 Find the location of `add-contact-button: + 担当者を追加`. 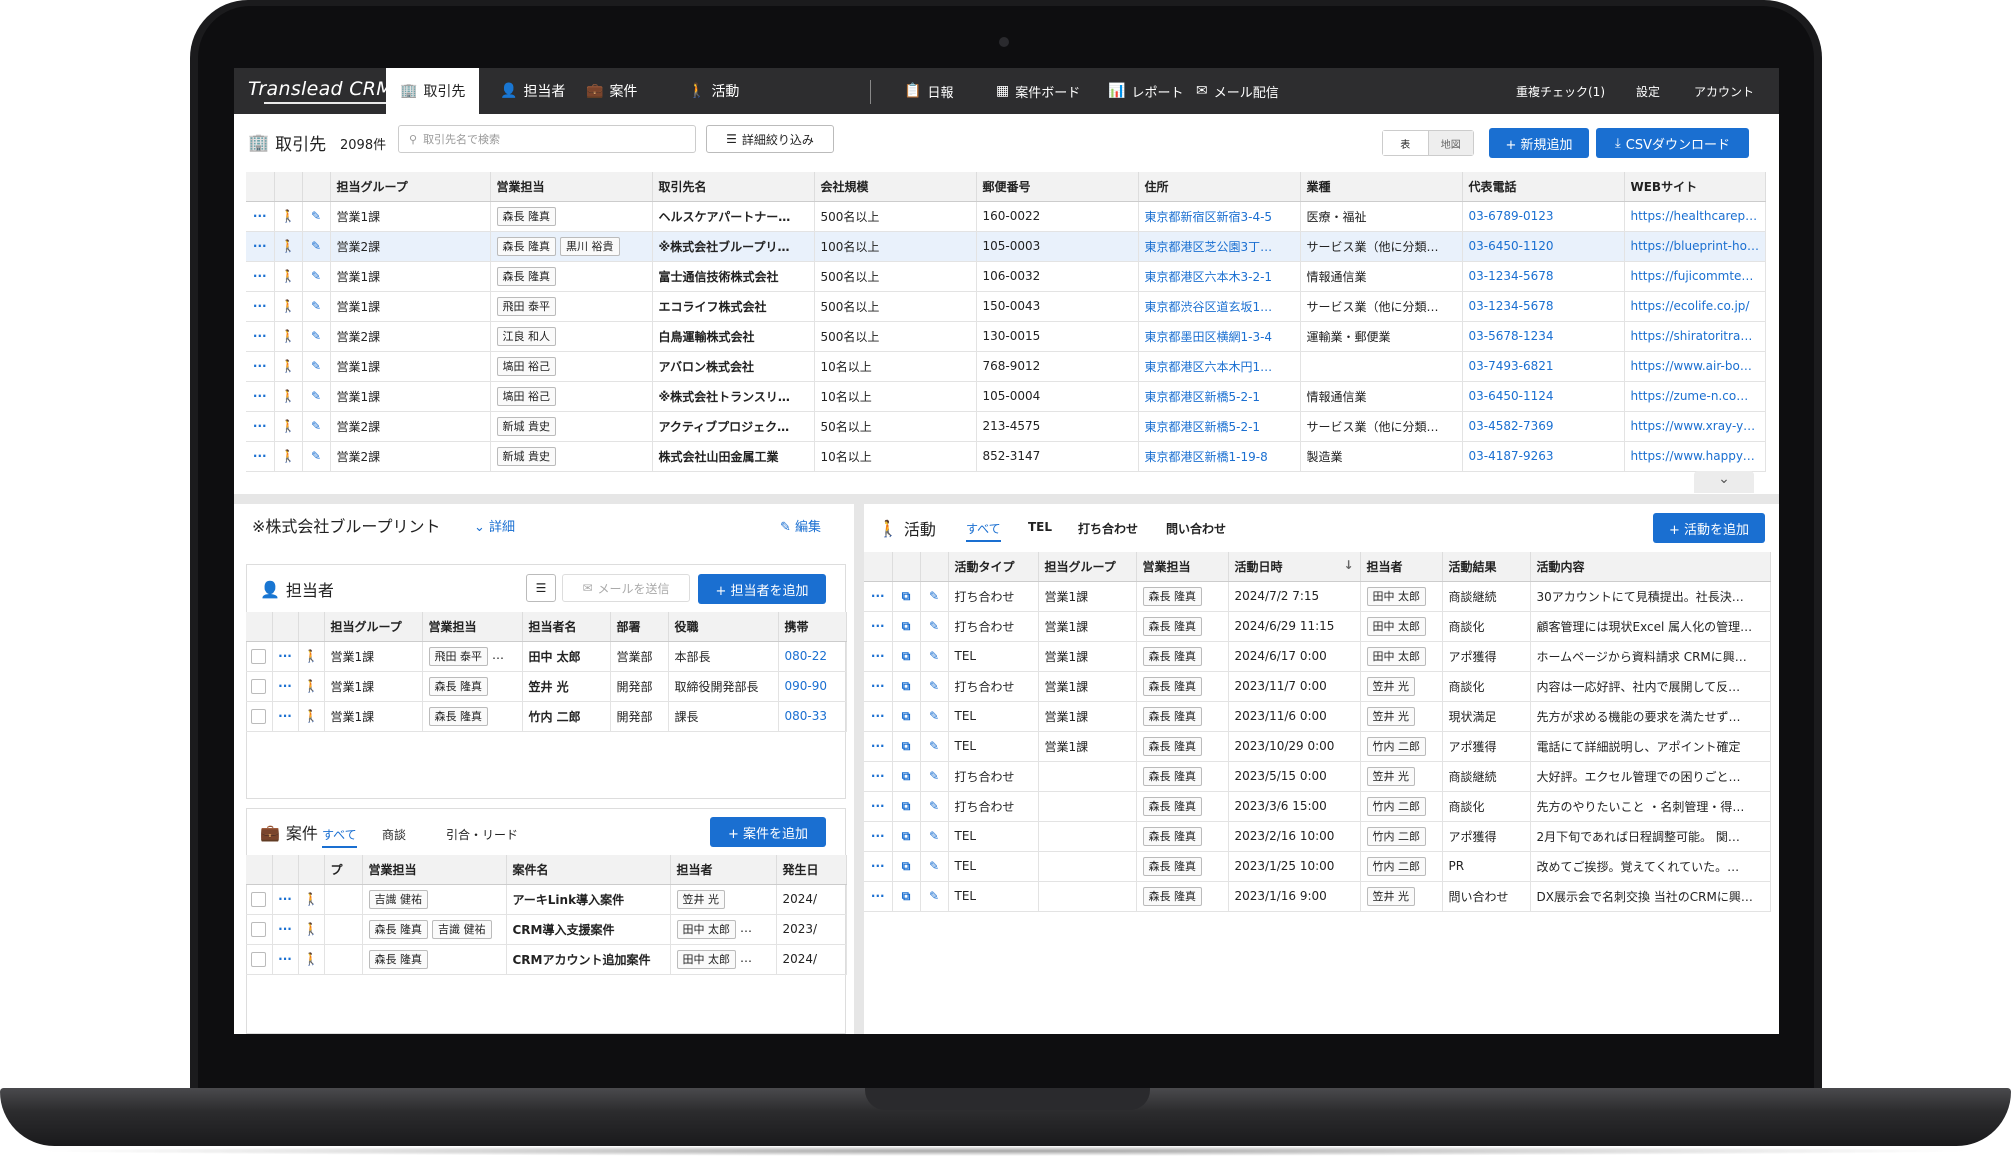

add-contact-button: + 担当者を追加 is located at coordinates (762, 589).